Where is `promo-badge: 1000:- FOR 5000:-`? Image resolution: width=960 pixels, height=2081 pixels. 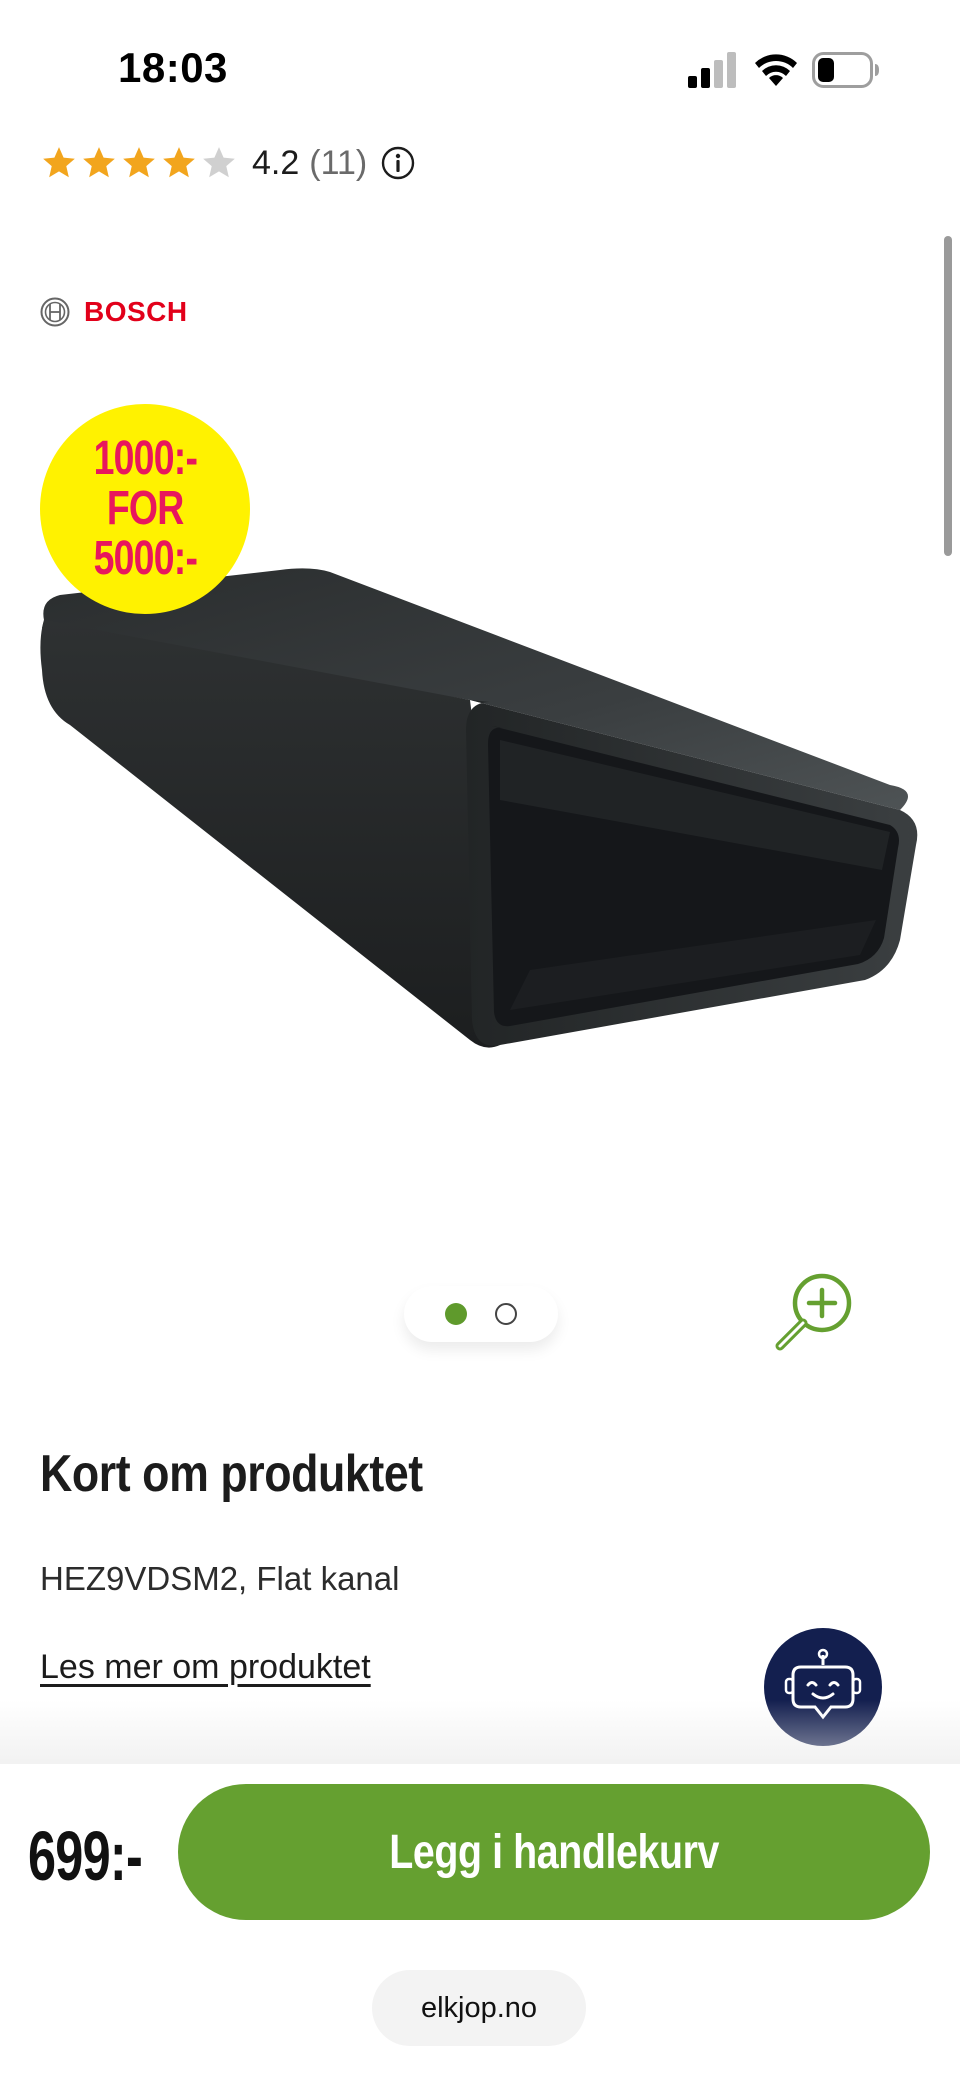
promo-badge: 1000:- FOR 5000:- is located at coordinates (145, 509).